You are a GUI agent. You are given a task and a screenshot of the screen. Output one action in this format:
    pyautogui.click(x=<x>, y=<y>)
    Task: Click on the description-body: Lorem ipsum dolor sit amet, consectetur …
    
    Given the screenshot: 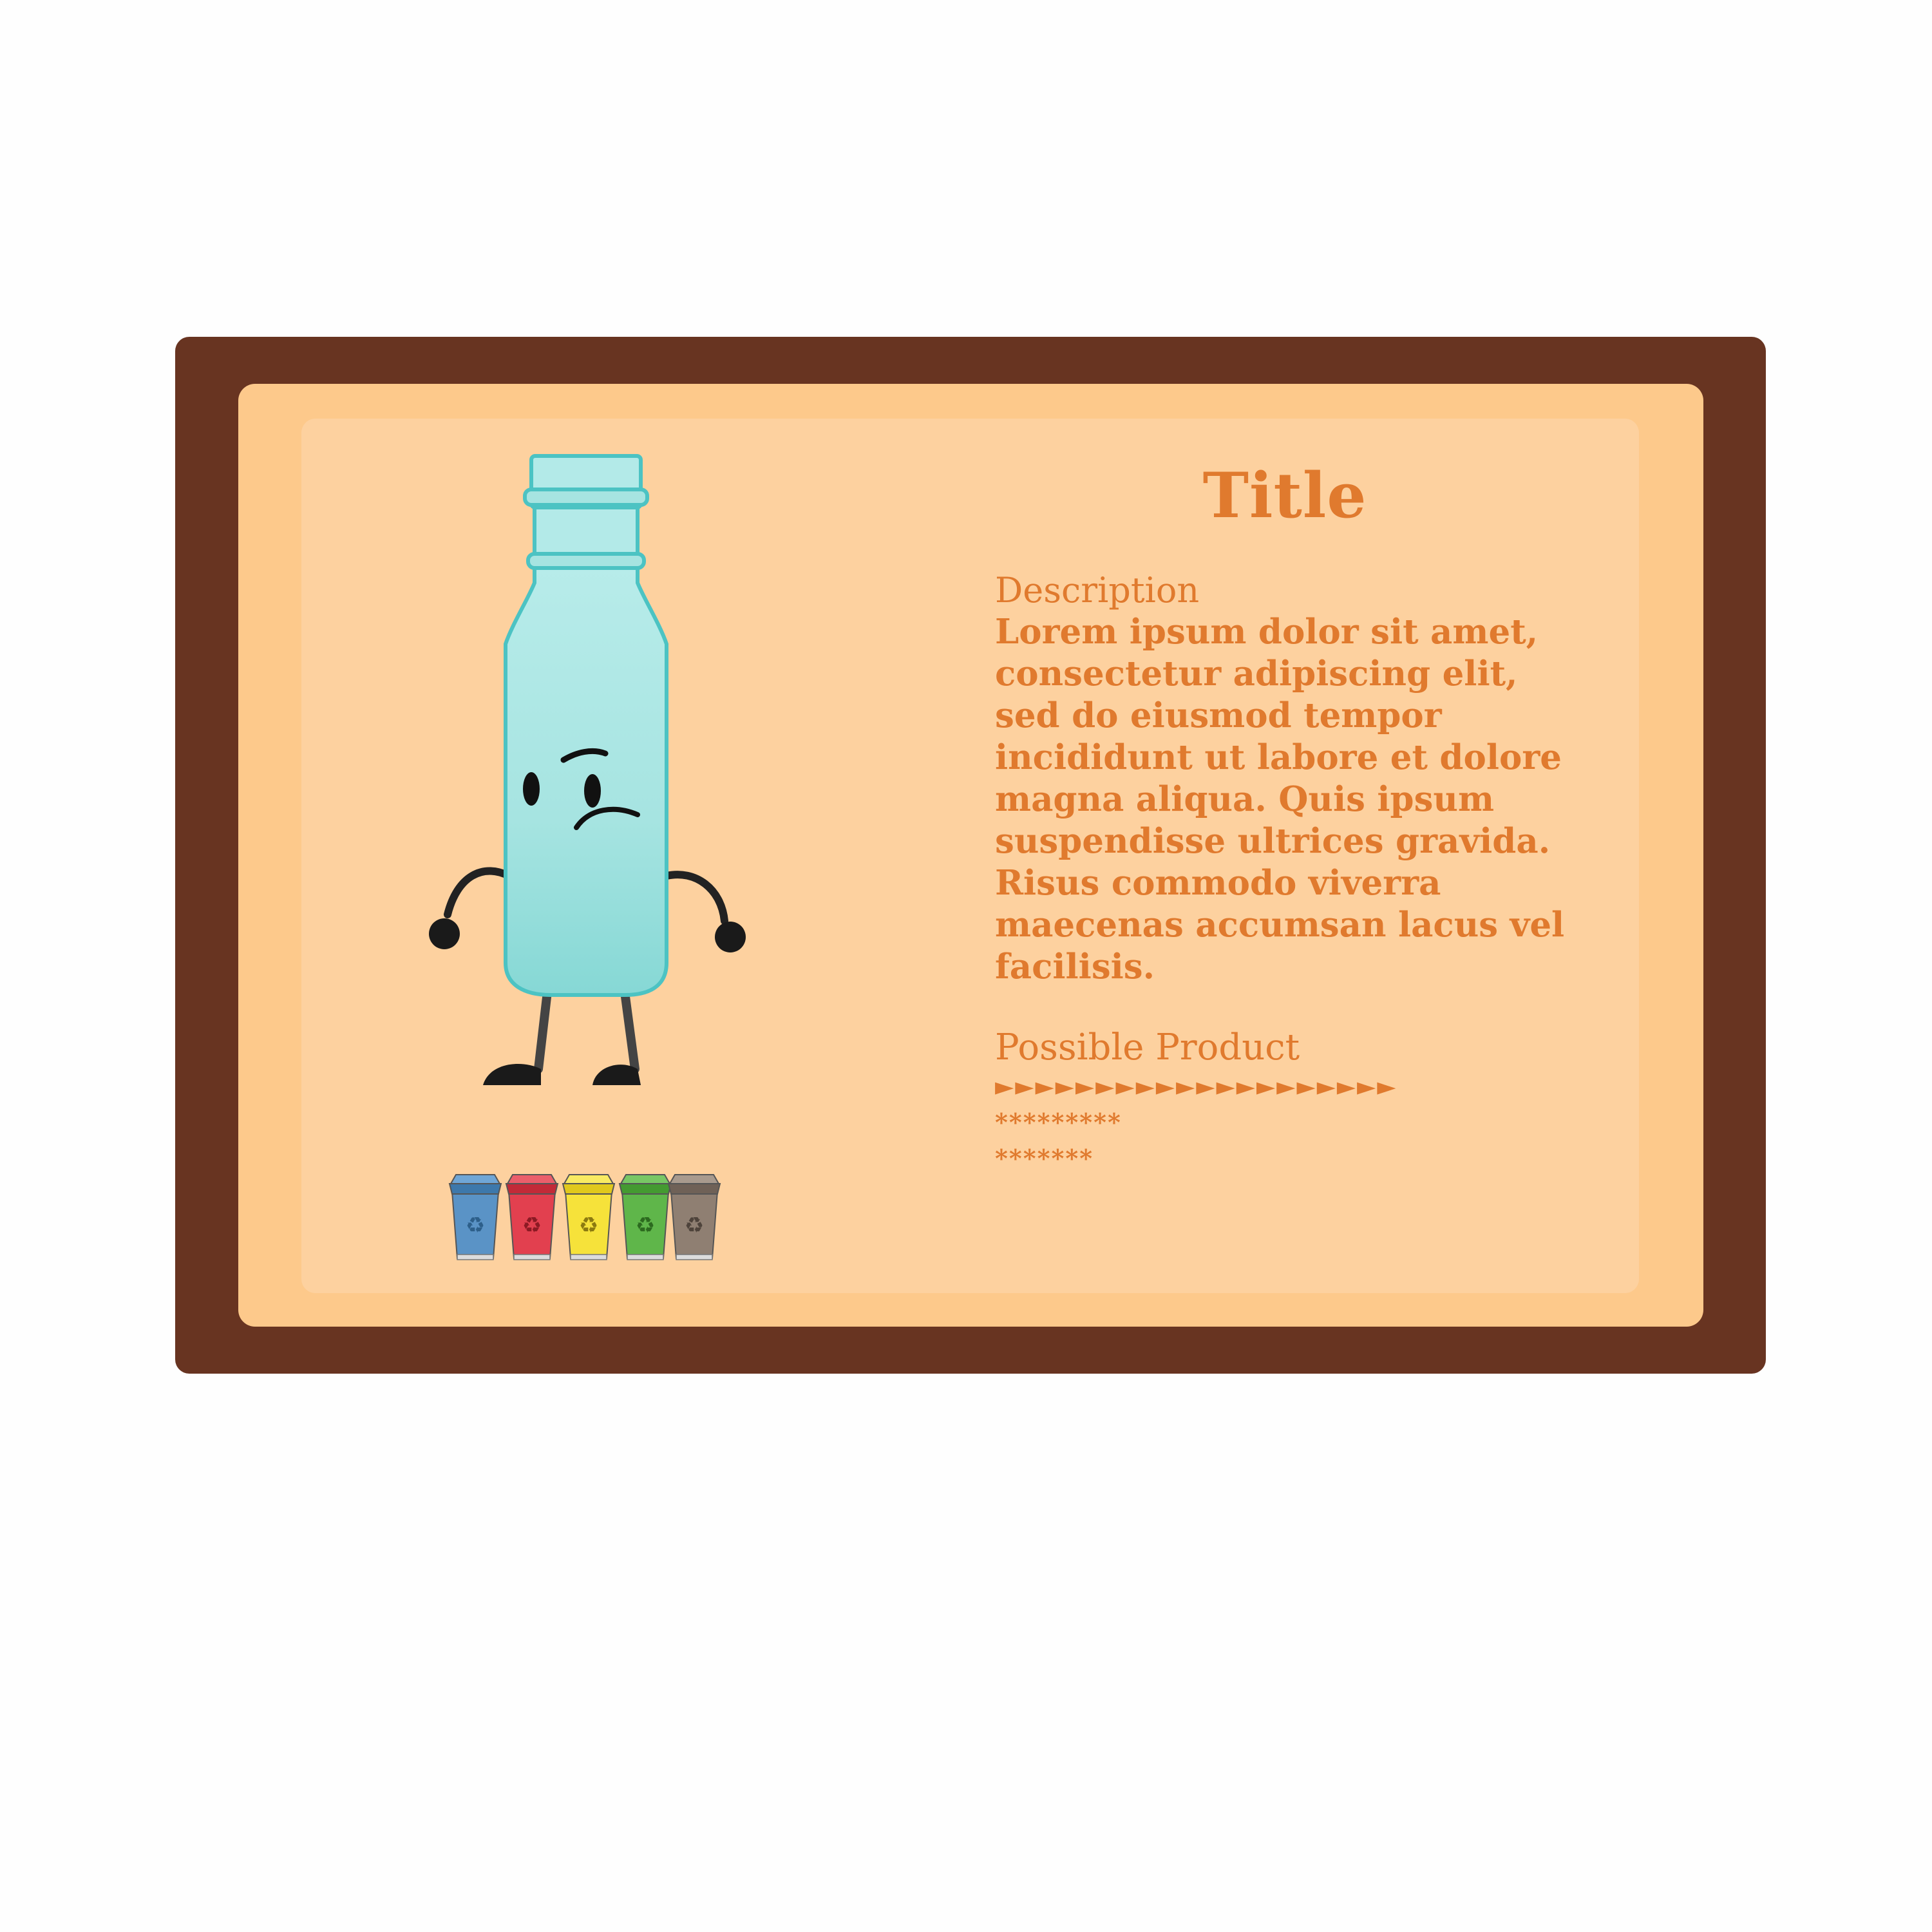 What is the action you would take?
    pyautogui.click(x=1280, y=799)
    